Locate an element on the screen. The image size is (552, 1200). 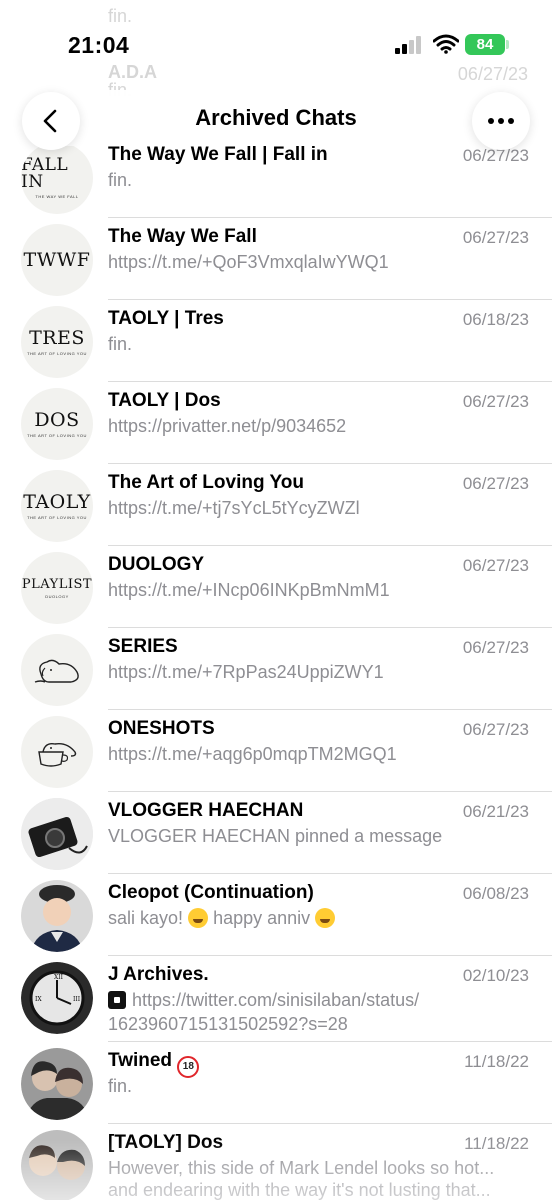
chat-message: https://twitter.com/sinisilaban/status/ is located at coordinates (320, 1000).